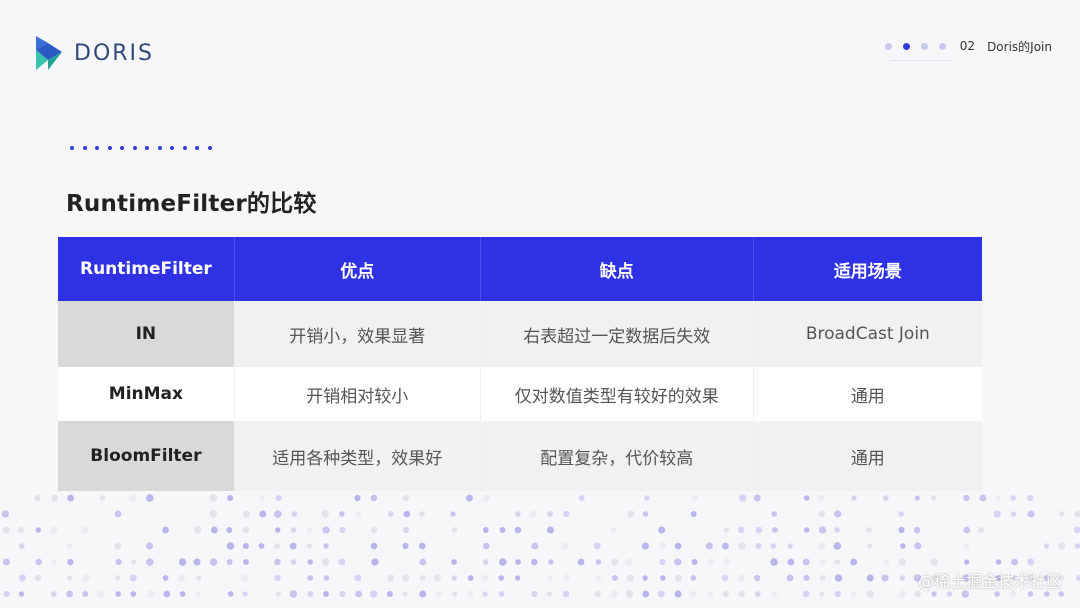 The width and height of the screenshot is (1080, 608). What do you see at coordinates (1019, 46) in the screenshot?
I see `section-label: Doris的Join` at bounding box center [1019, 46].